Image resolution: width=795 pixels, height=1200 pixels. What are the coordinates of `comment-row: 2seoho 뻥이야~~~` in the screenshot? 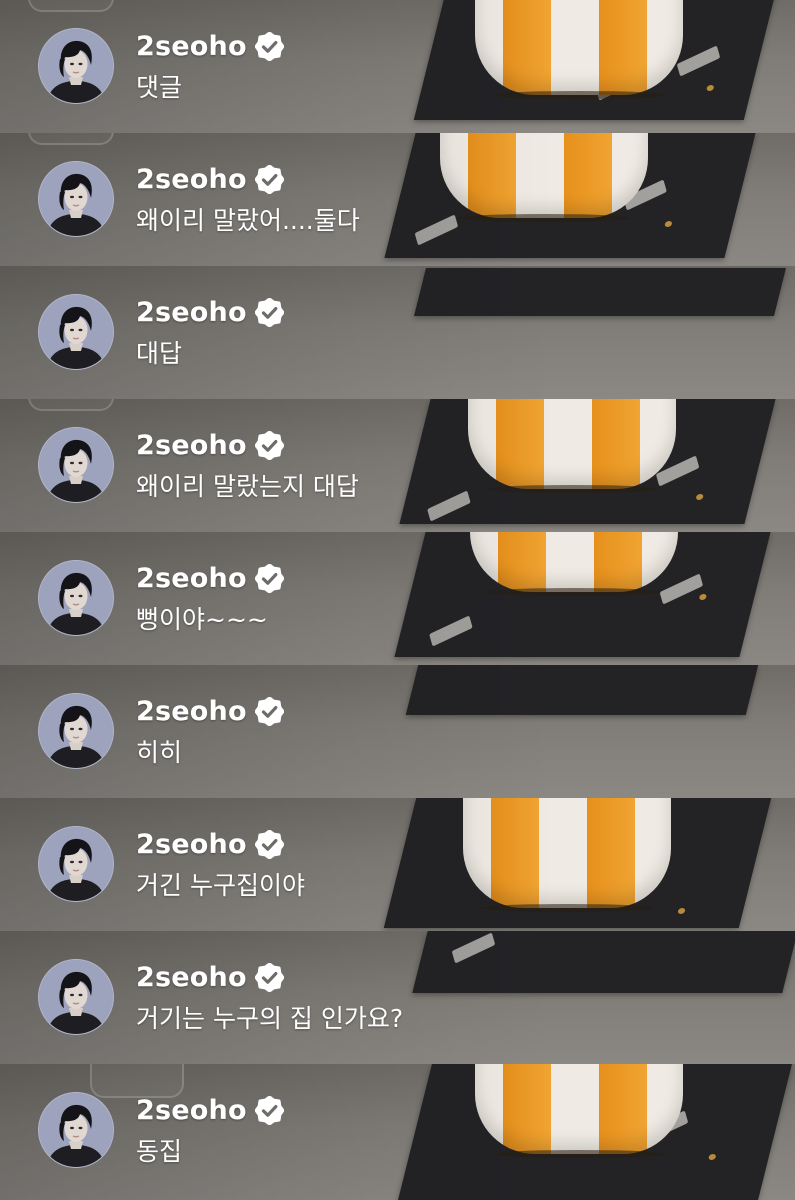 It's located at (161, 598).